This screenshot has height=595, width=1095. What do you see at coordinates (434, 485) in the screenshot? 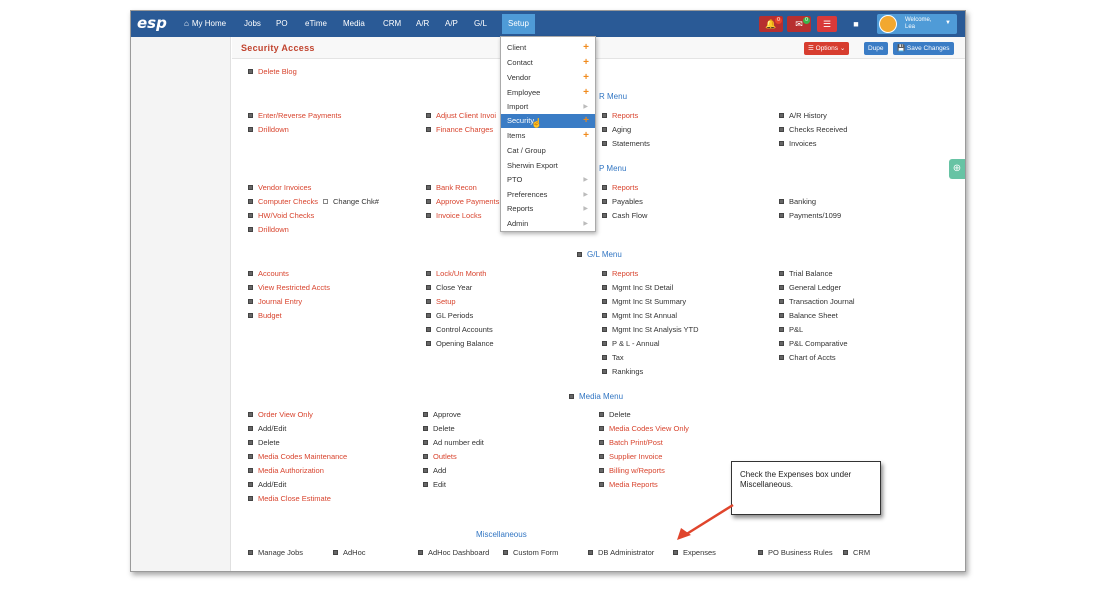
I see `chk-edit: Edit` at bounding box center [434, 485].